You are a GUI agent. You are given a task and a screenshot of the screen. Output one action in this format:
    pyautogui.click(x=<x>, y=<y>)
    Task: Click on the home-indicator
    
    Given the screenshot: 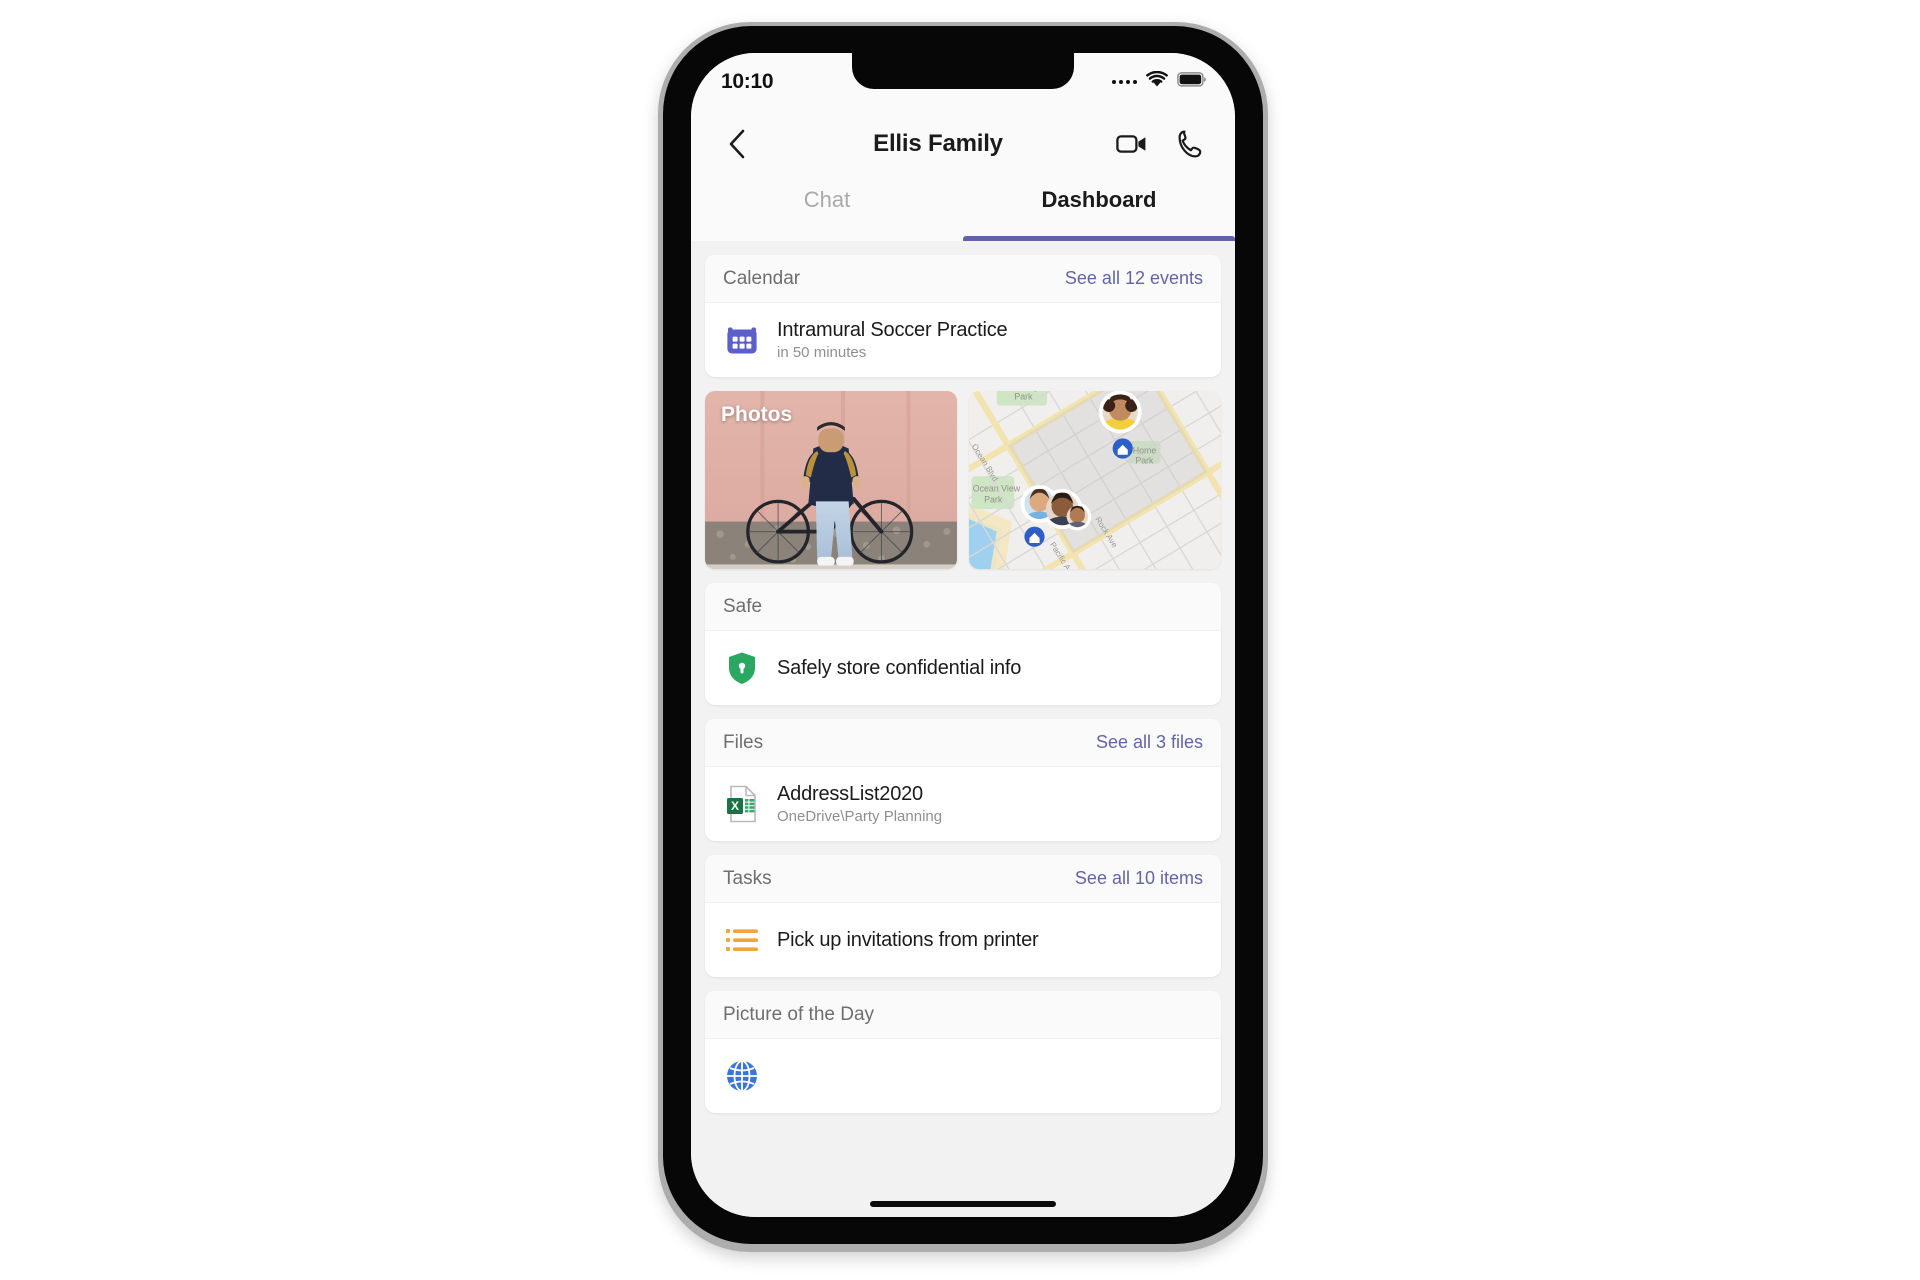 What is the action you would take?
    pyautogui.click(x=963, y=1204)
    